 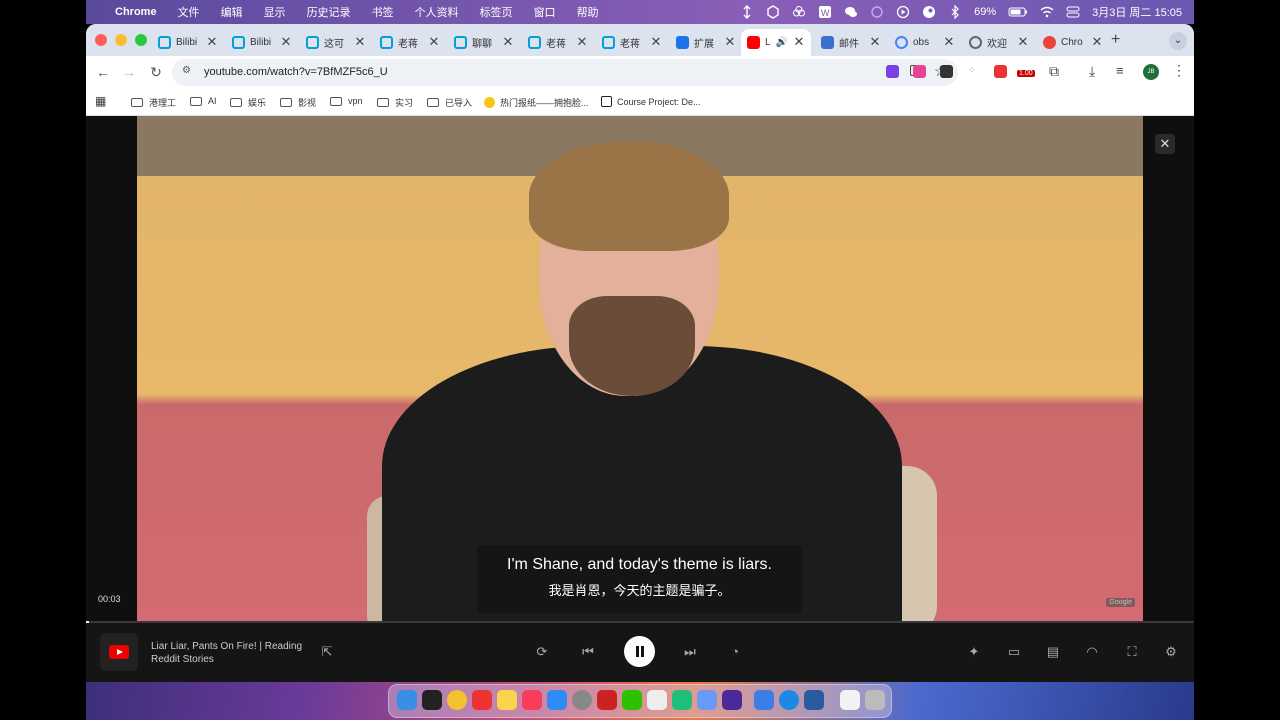 I want to click on arrows-icon, so click(x=747, y=12).